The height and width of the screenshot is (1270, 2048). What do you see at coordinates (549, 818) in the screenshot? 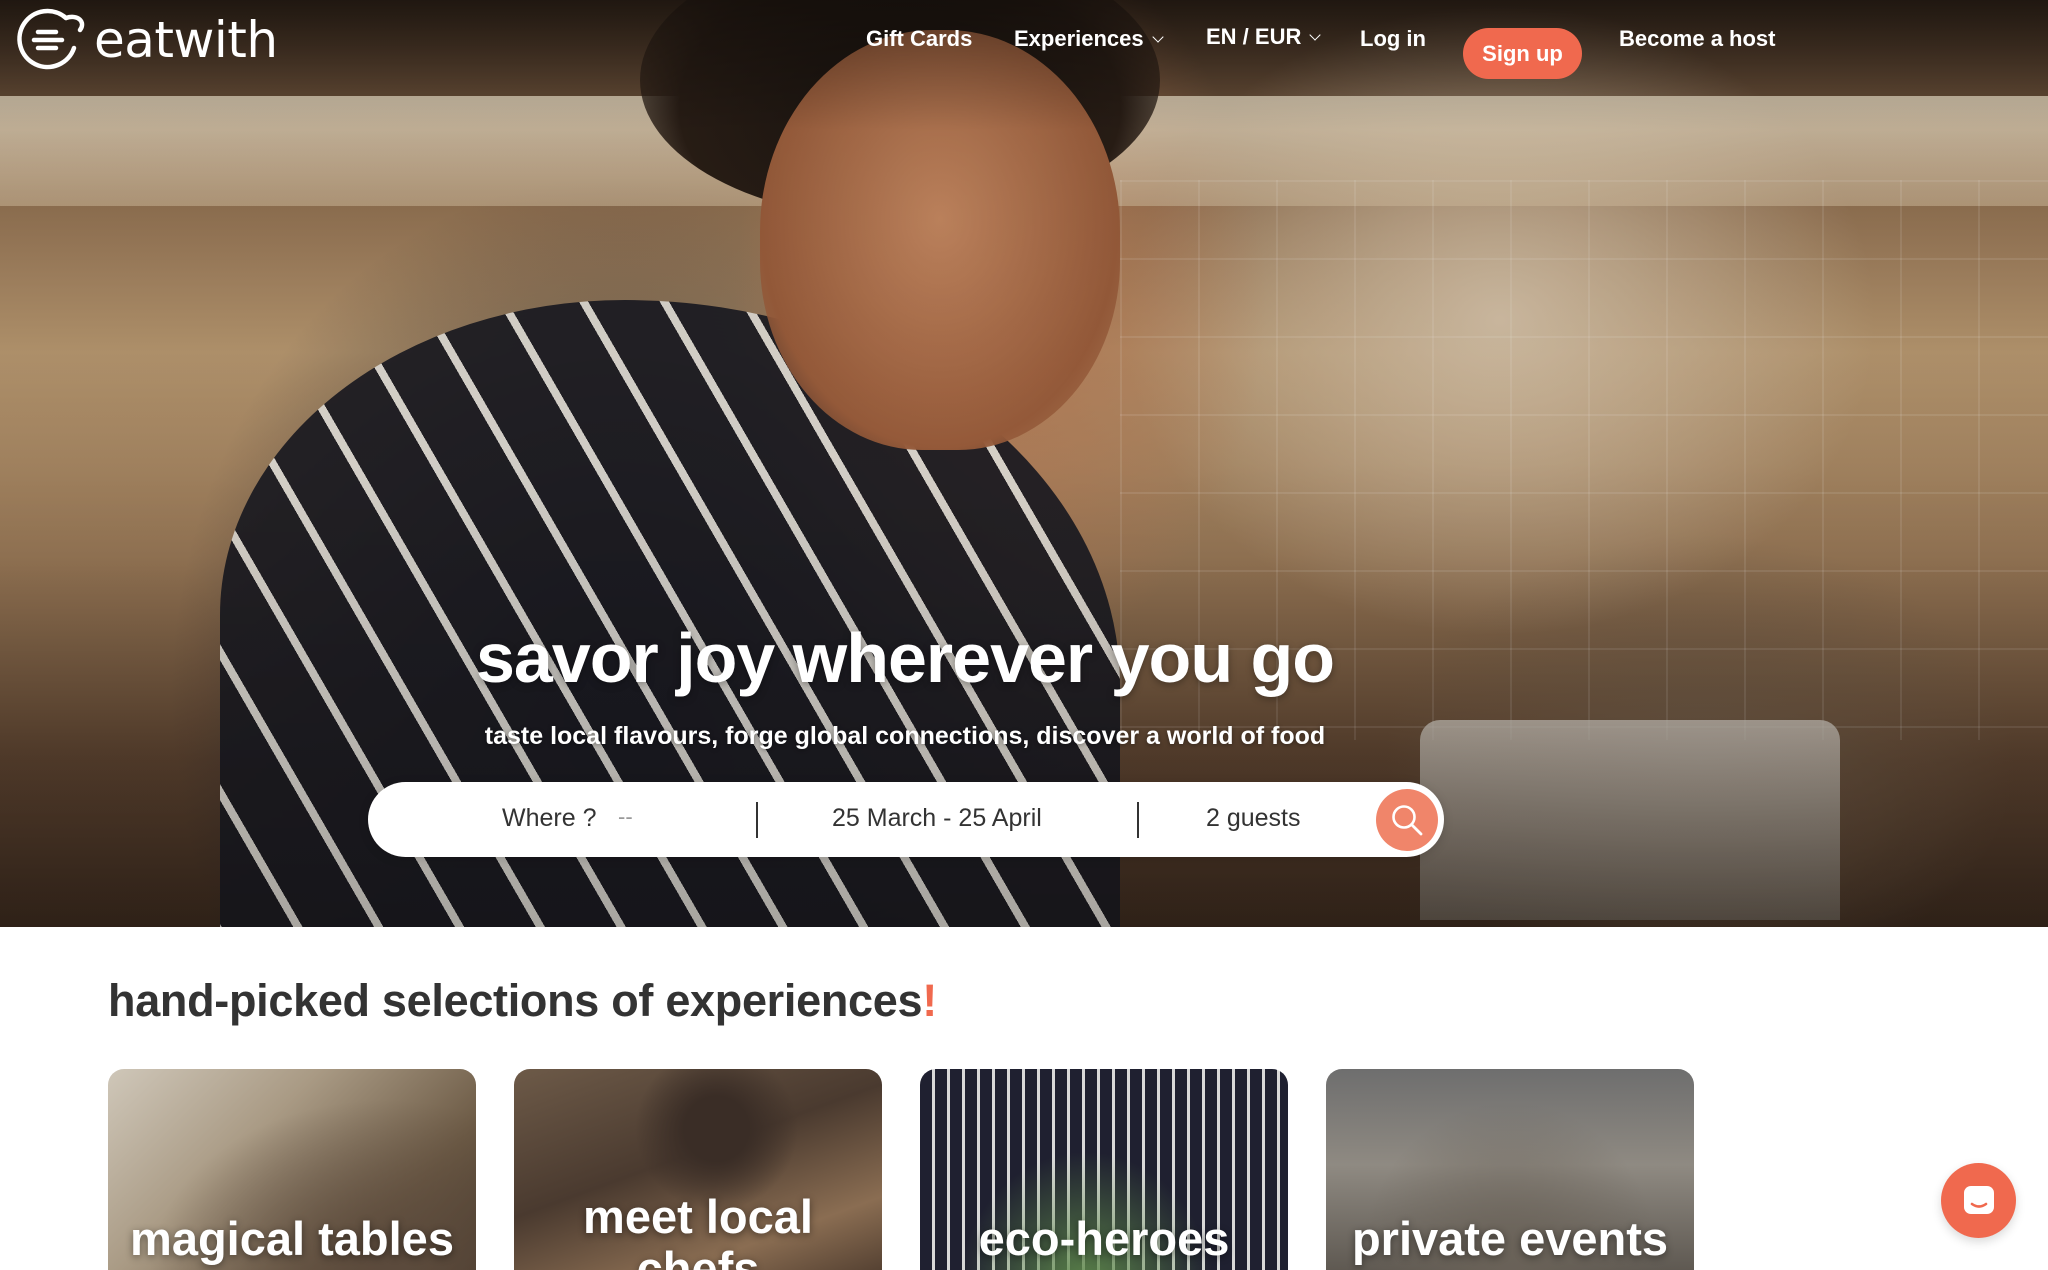
I see `search-where-field: Where ?` at bounding box center [549, 818].